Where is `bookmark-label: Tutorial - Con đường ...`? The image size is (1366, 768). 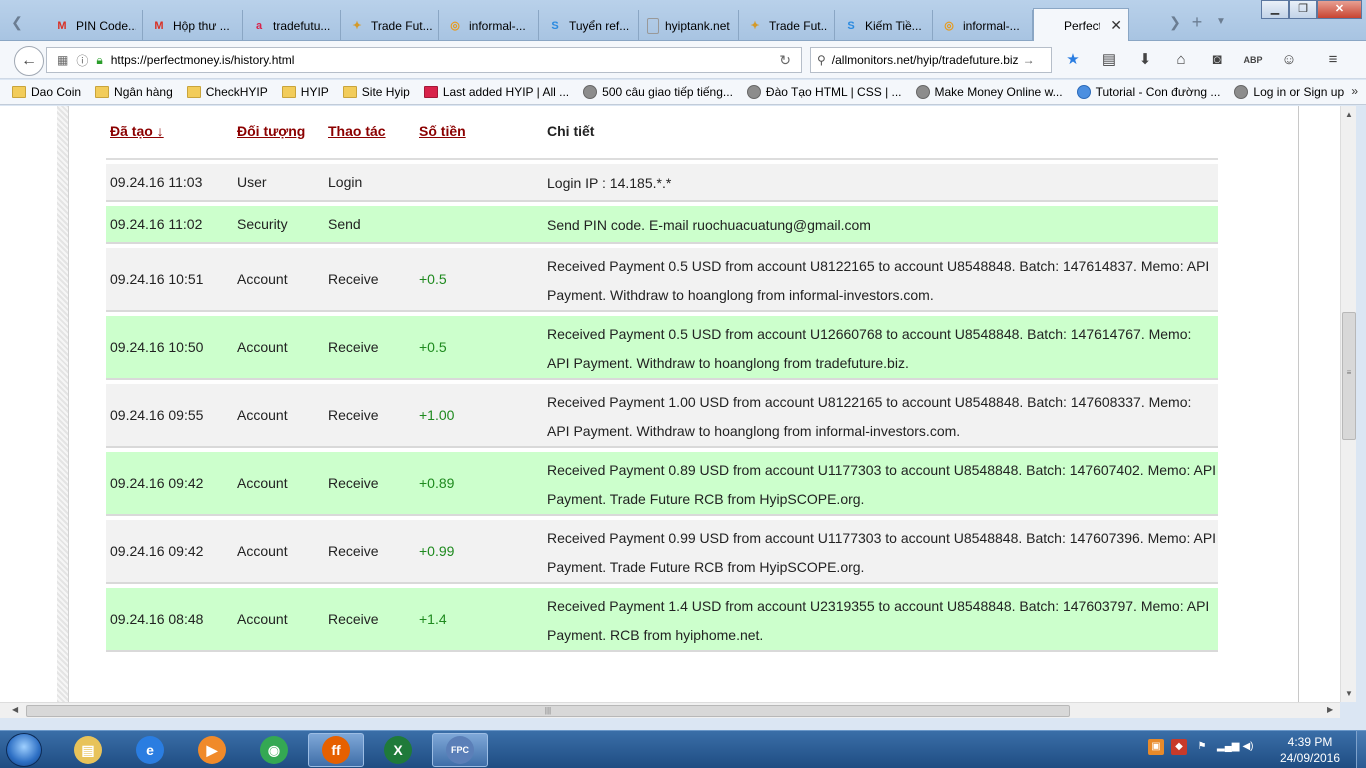 bookmark-label: Tutorial - Con đường ... is located at coordinates (1158, 92).